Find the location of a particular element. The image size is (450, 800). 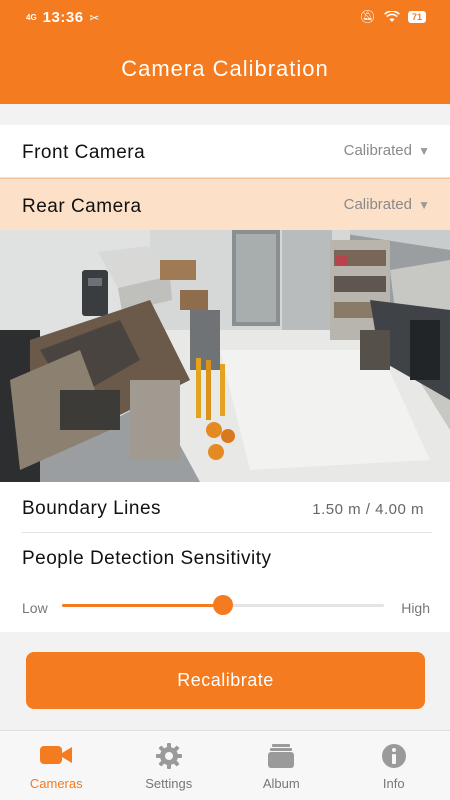

tools-icon: ✂ is located at coordinates (94, 17).